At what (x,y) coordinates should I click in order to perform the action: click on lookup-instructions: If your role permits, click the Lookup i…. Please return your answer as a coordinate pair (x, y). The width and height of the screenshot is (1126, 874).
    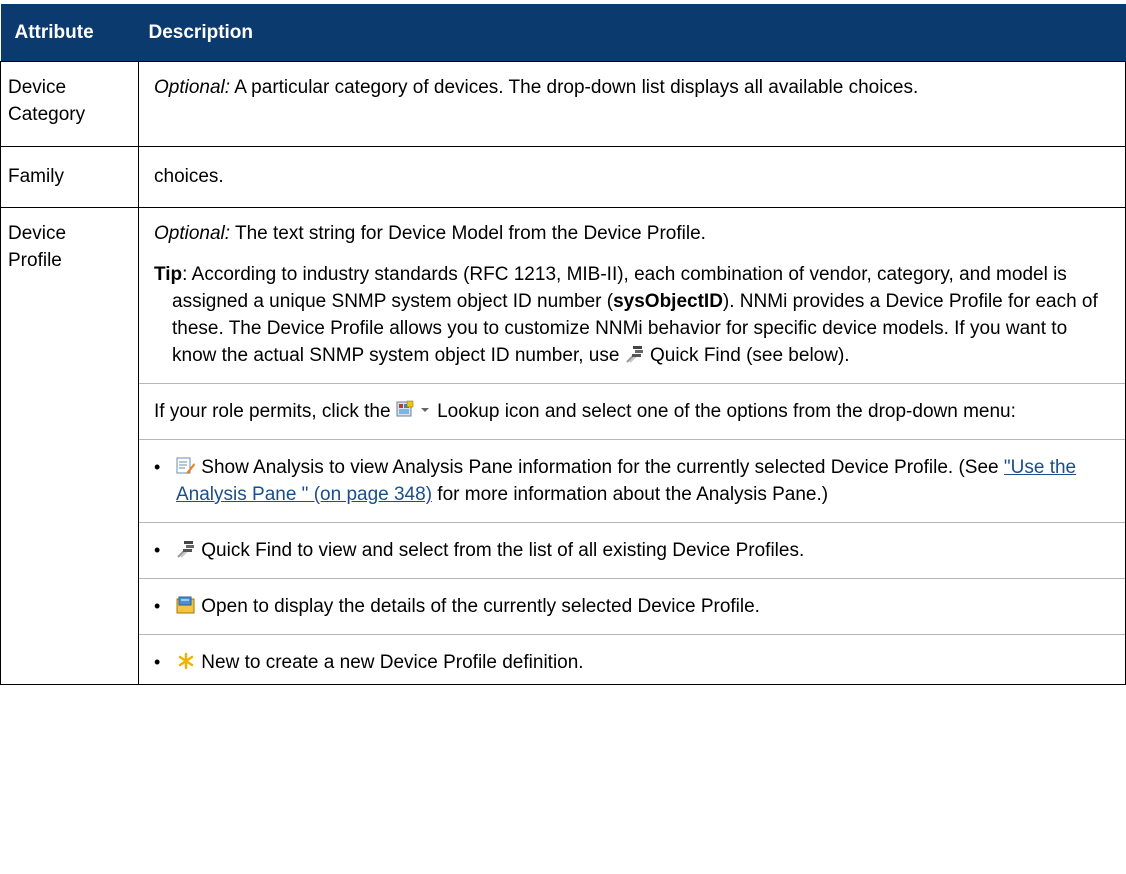
    Looking at the image, I should click on (631, 411).